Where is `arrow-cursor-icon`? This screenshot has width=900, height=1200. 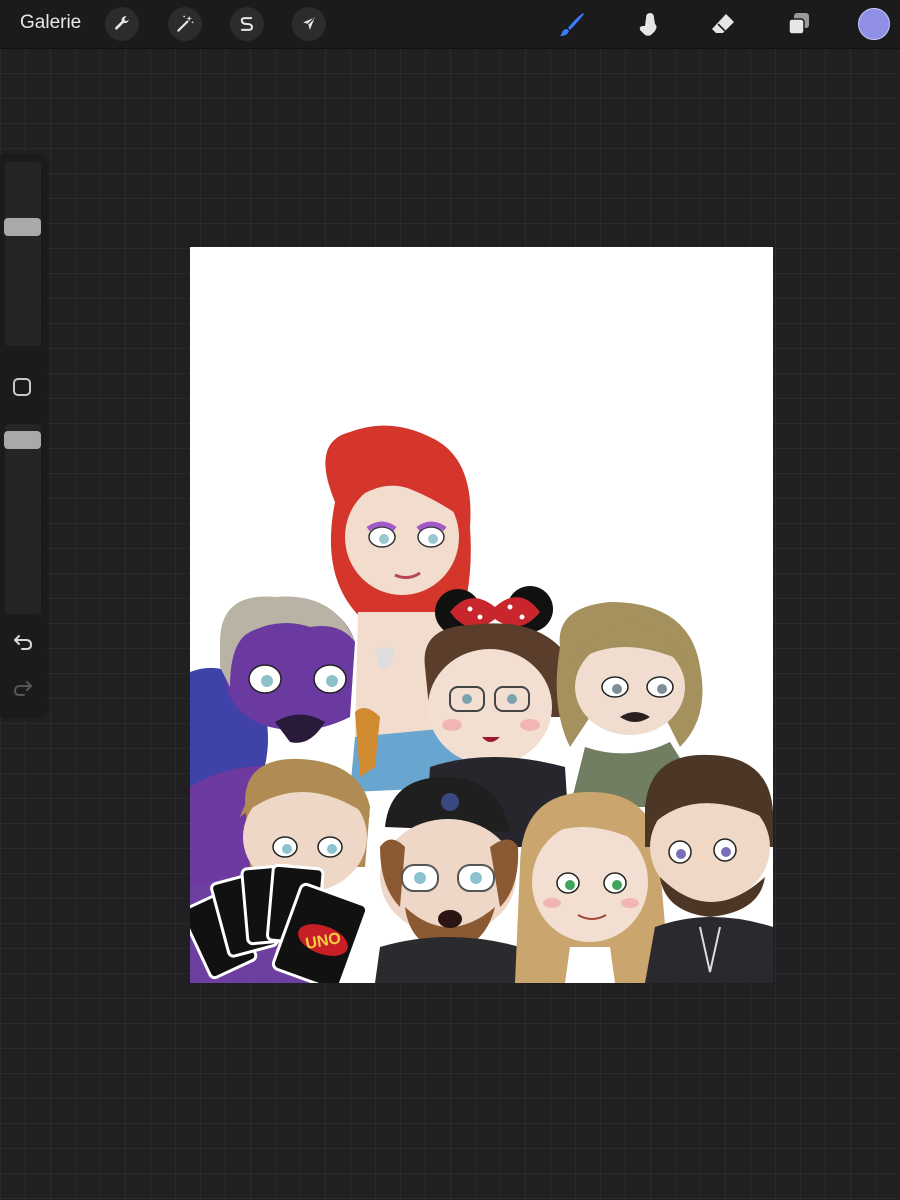
arrow-cursor-icon is located at coordinates (309, 23).